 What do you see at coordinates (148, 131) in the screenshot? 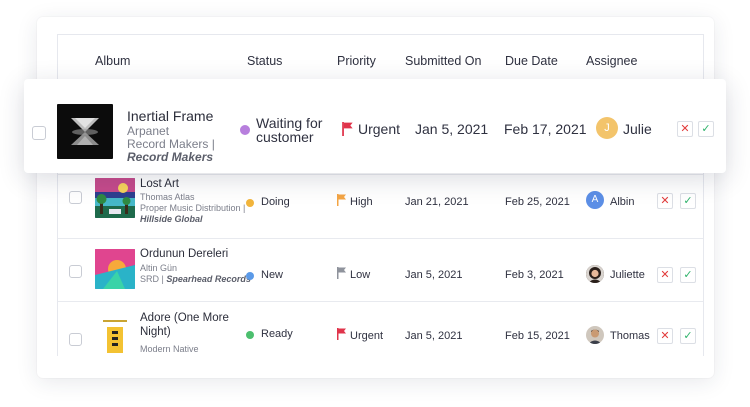
I see `album-artist: Arpanet` at bounding box center [148, 131].